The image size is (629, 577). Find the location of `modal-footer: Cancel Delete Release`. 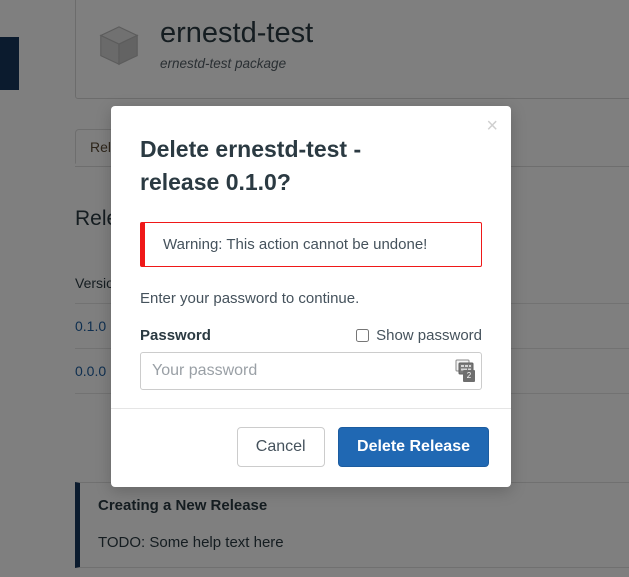

modal-footer: Cancel Delete Release is located at coordinates (311, 447).